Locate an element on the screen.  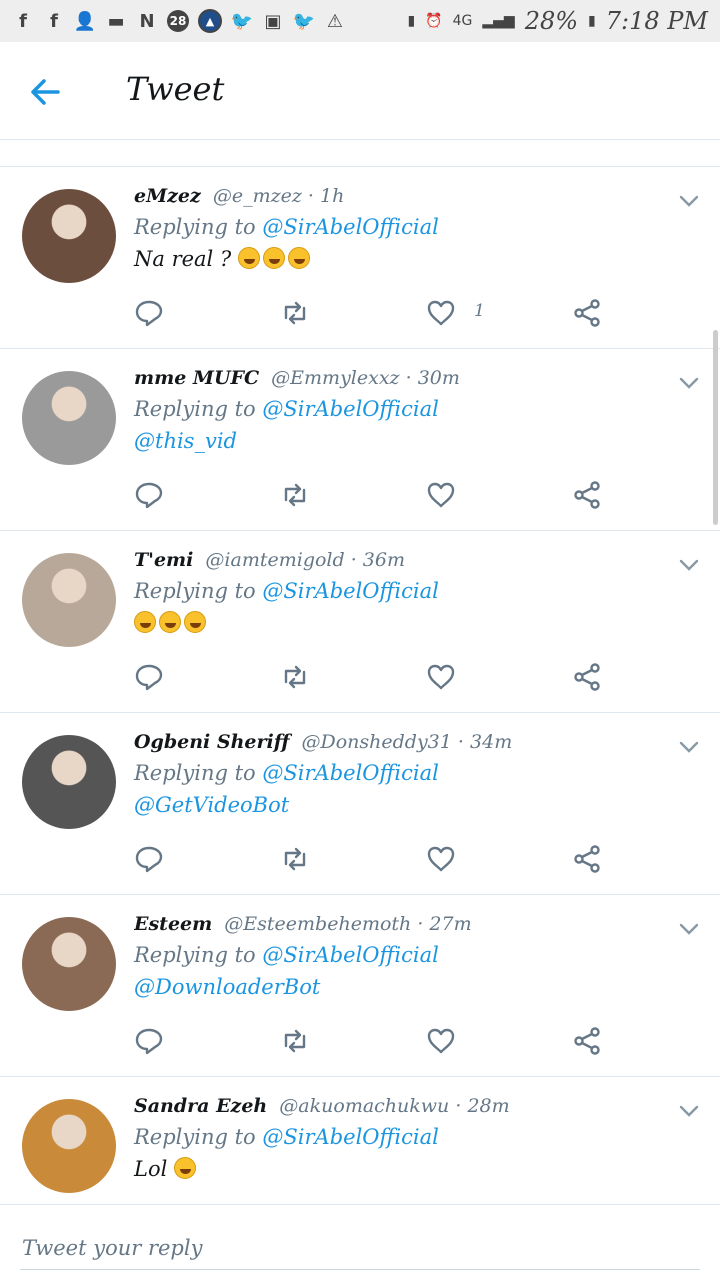
user-handle: @iamtemigold is located at coordinates (275, 560).